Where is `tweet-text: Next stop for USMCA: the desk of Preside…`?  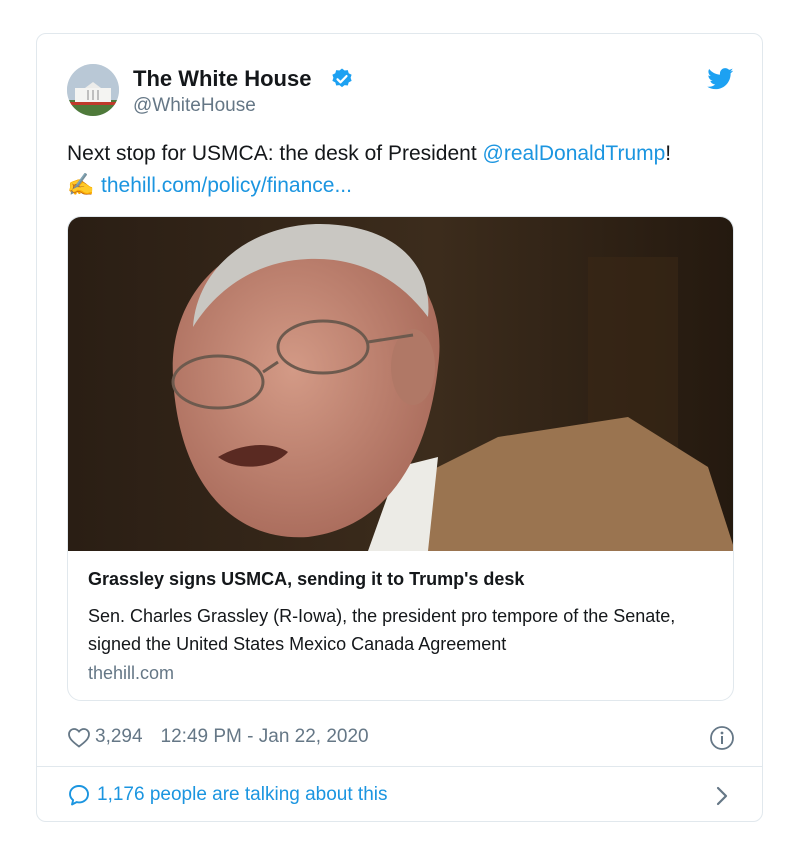 tweet-text: Next stop for USMCA: the desk of Preside… is located at coordinates (412, 169).